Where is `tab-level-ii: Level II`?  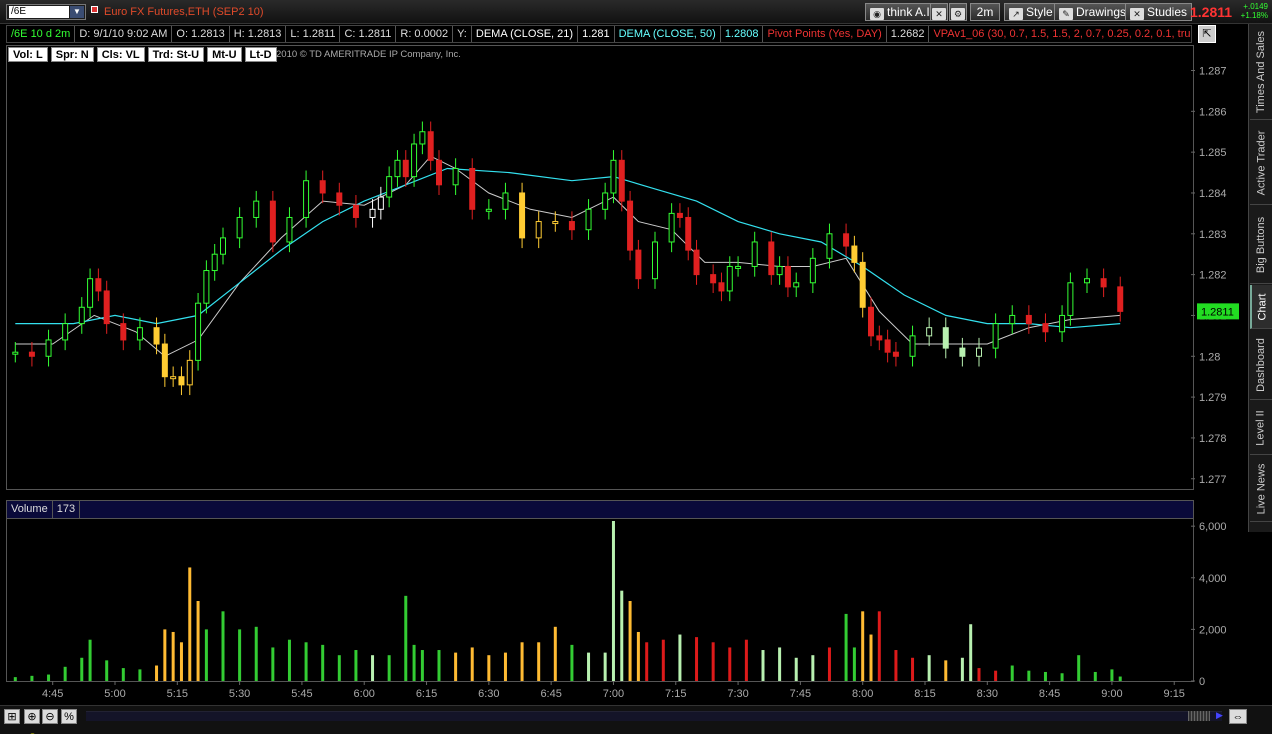 tab-level-ii: Level II is located at coordinates (1261, 428).